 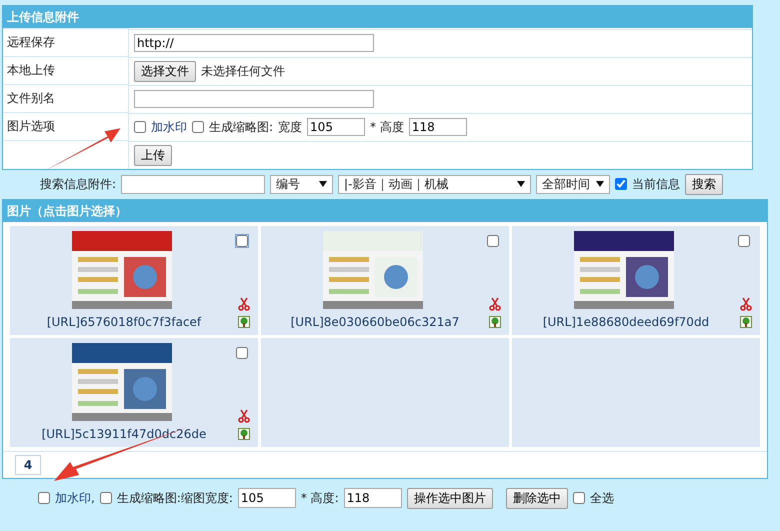 I want to click on search-field, so click(x=193, y=184).